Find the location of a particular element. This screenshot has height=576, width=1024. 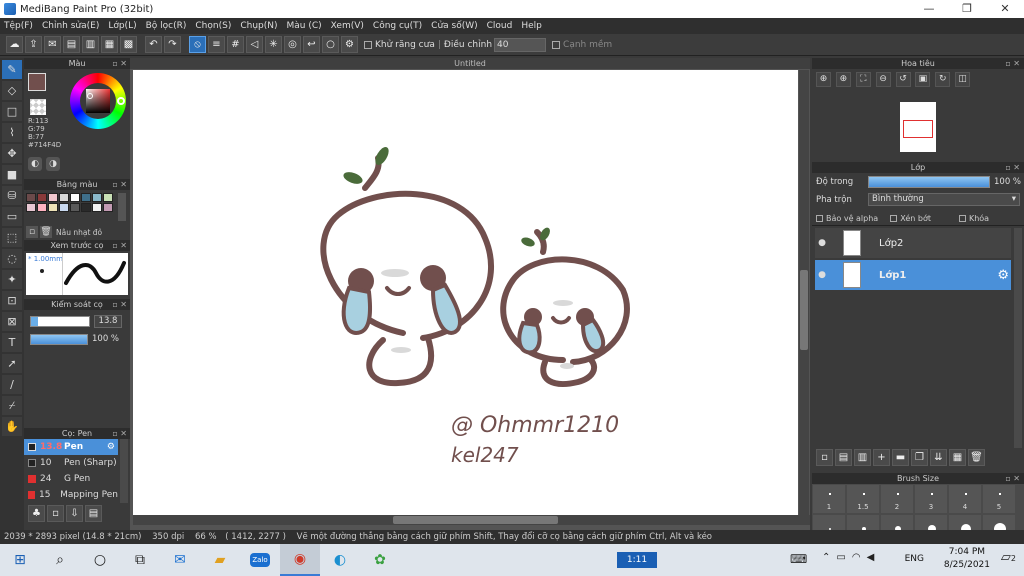

menu-tools: Công cụ(T) is located at coordinates (397, 26).